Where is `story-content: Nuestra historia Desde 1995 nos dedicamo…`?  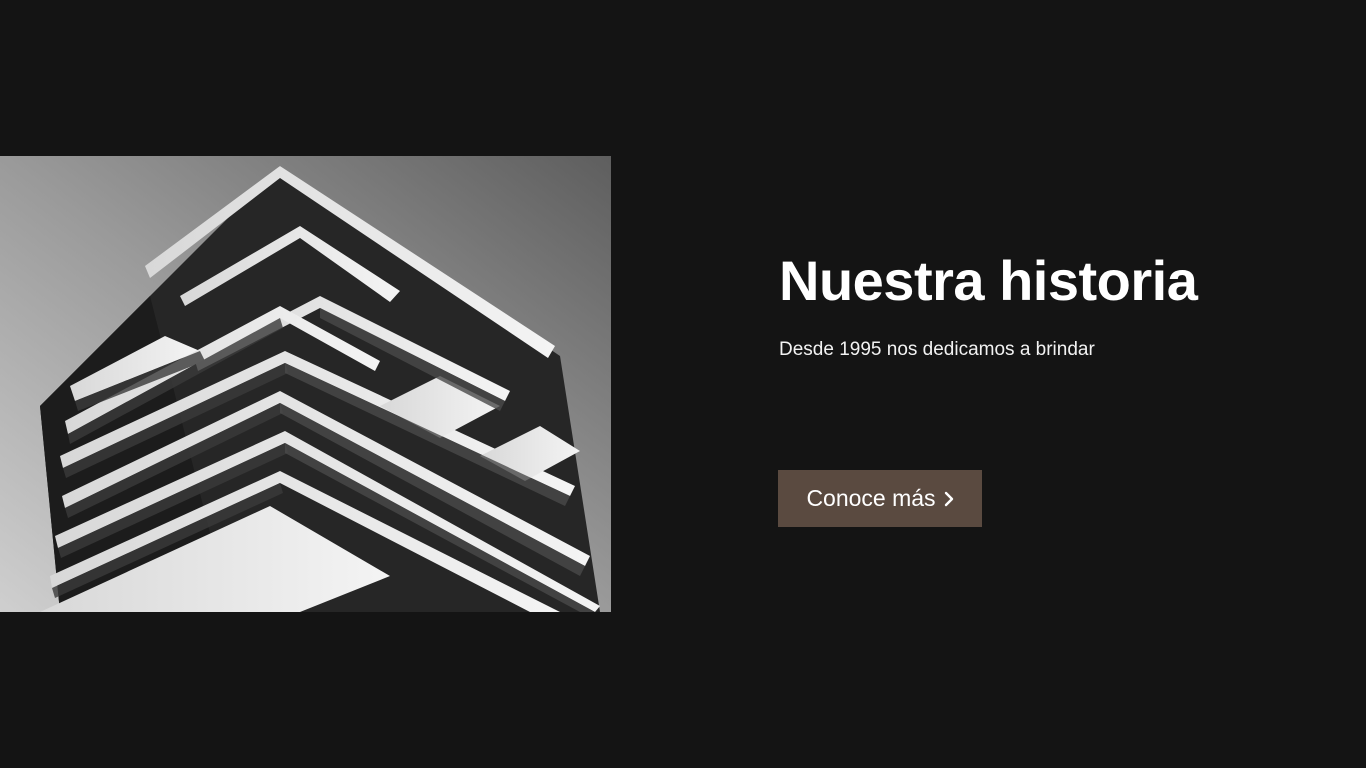 story-content: Nuestra historia Desde 1995 nos dedicamo… is located at coordinates (1049, 305).